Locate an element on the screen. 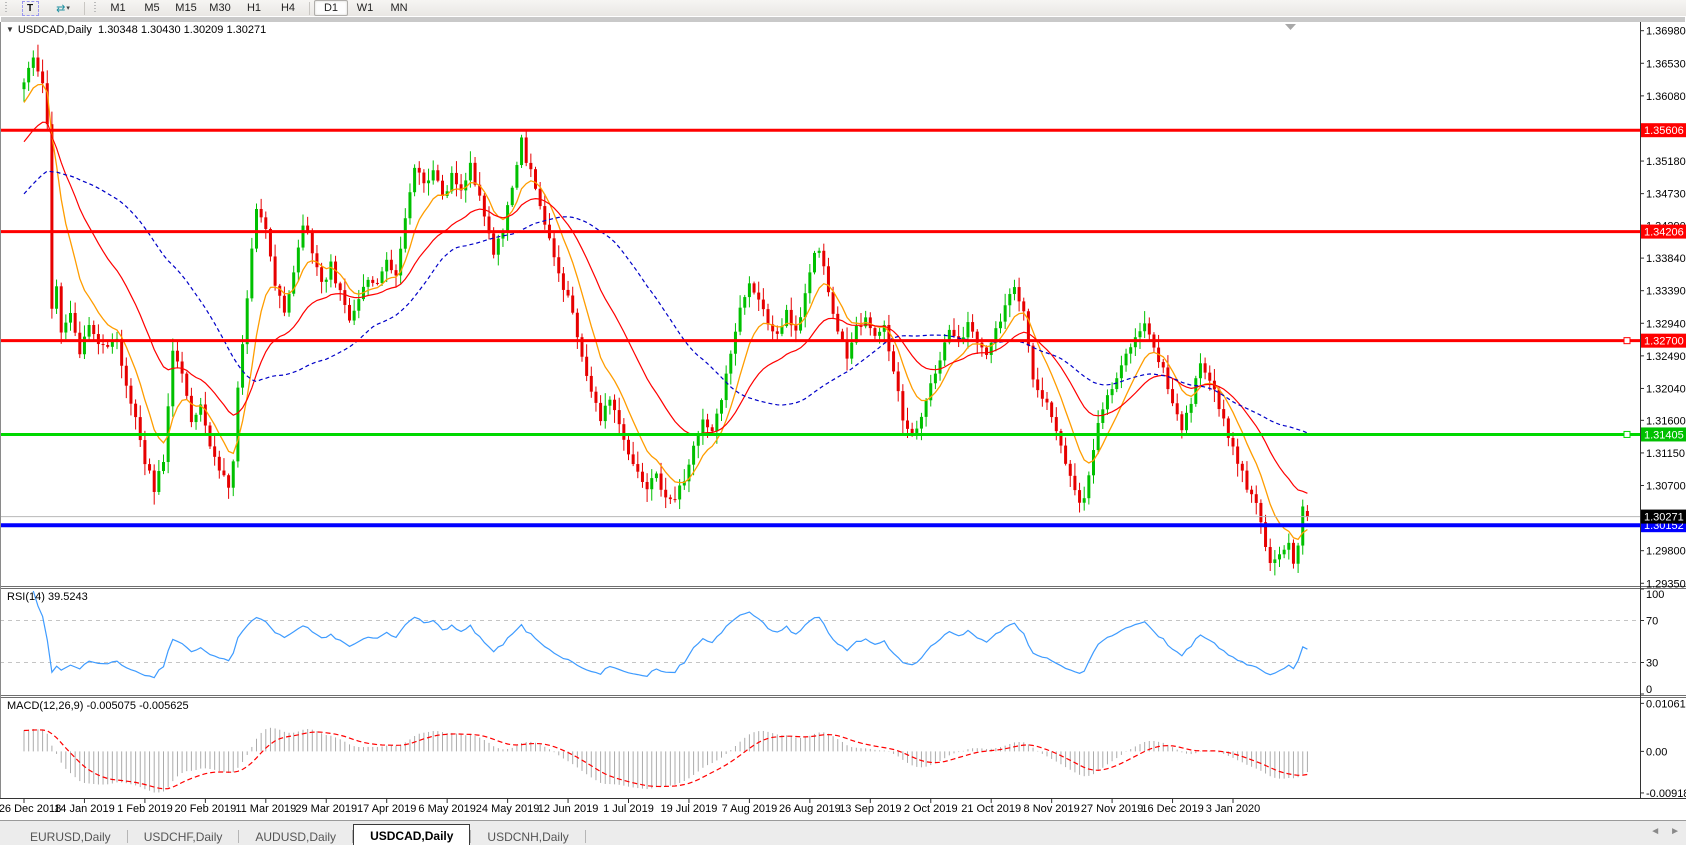 The height and width of the screenshot is (845, 1686). chart-top-scrollbar is located at coordinates (843, 19).